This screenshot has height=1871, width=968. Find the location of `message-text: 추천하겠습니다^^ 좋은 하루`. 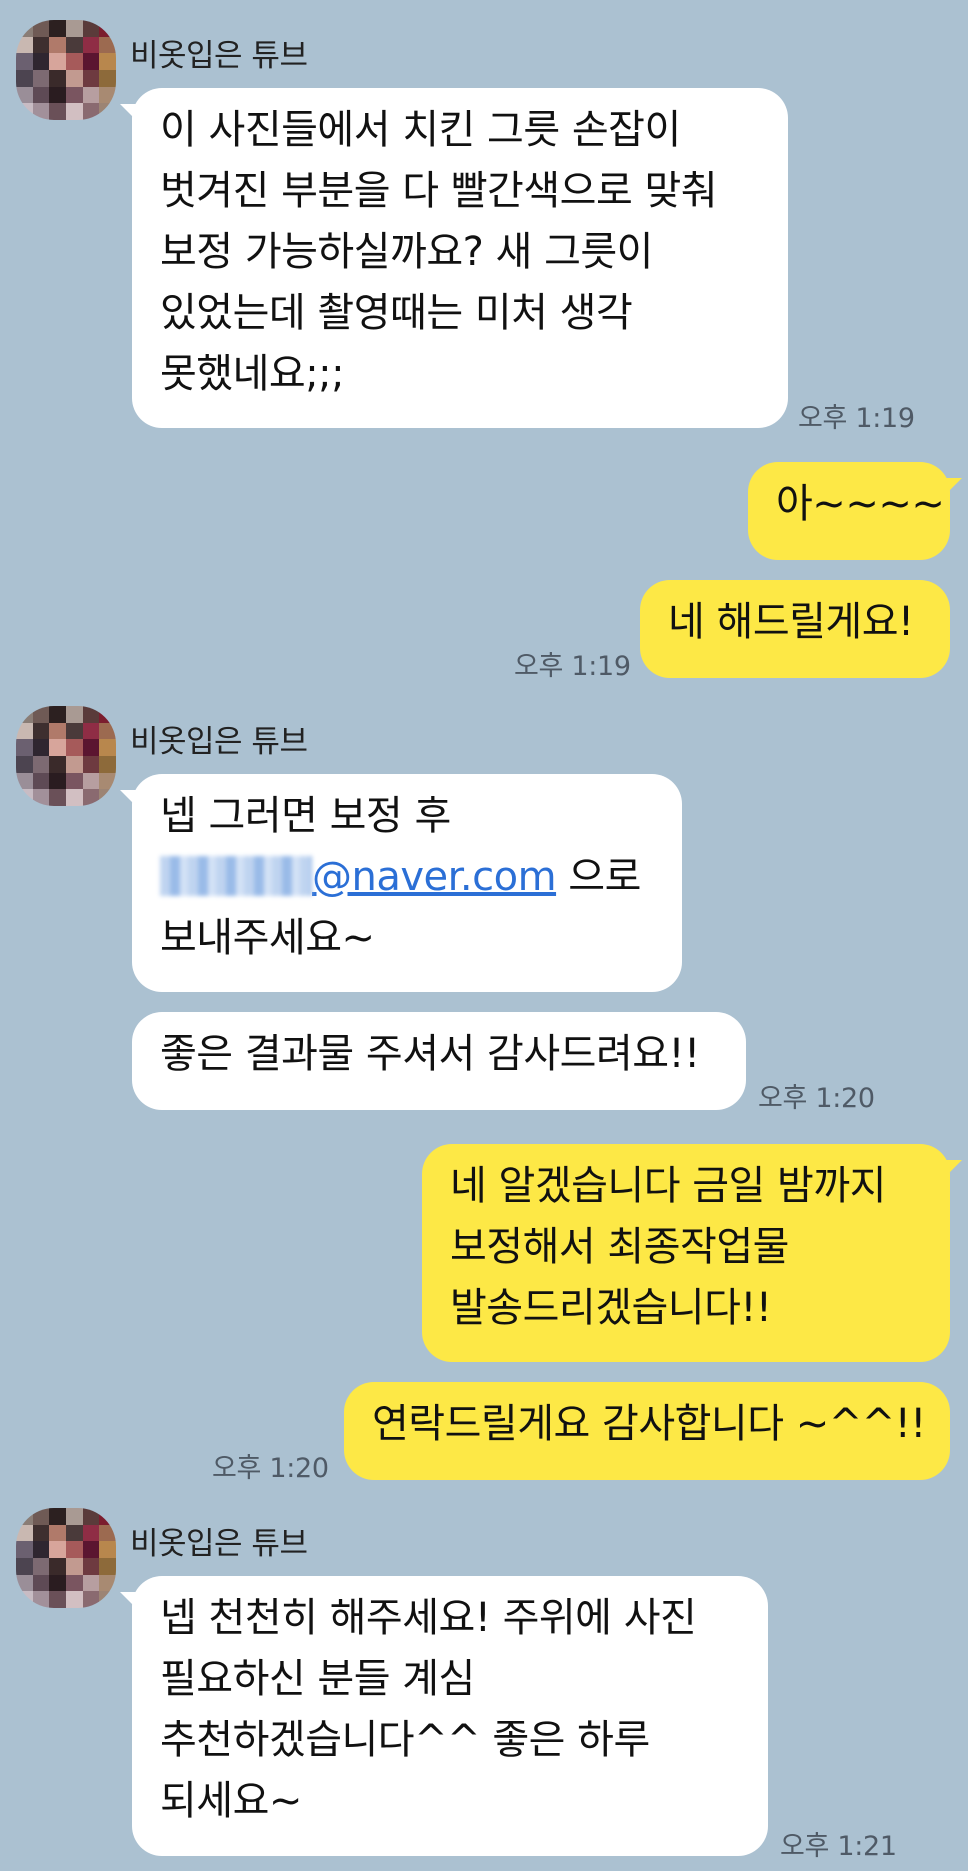

message-text: 추천하겠습니다^^ 좋은 하루 is located at coordinates (405, 1740).